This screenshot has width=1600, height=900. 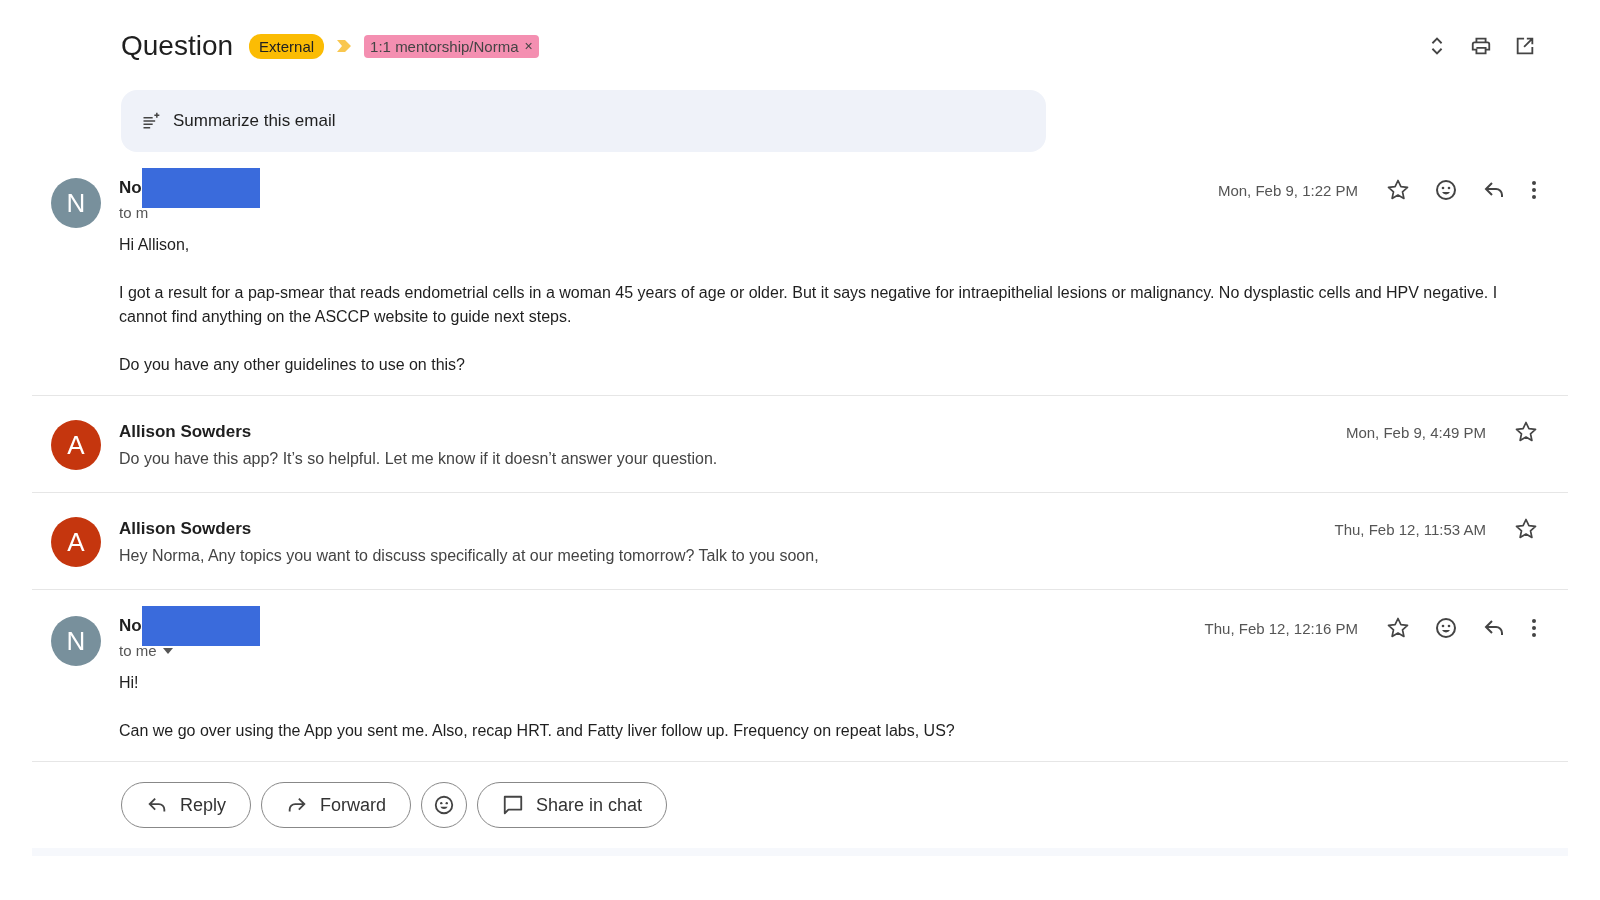 I want to click on message-date: Mon, Feb 9, 4:49 PM, so click(x=1415, y=432).